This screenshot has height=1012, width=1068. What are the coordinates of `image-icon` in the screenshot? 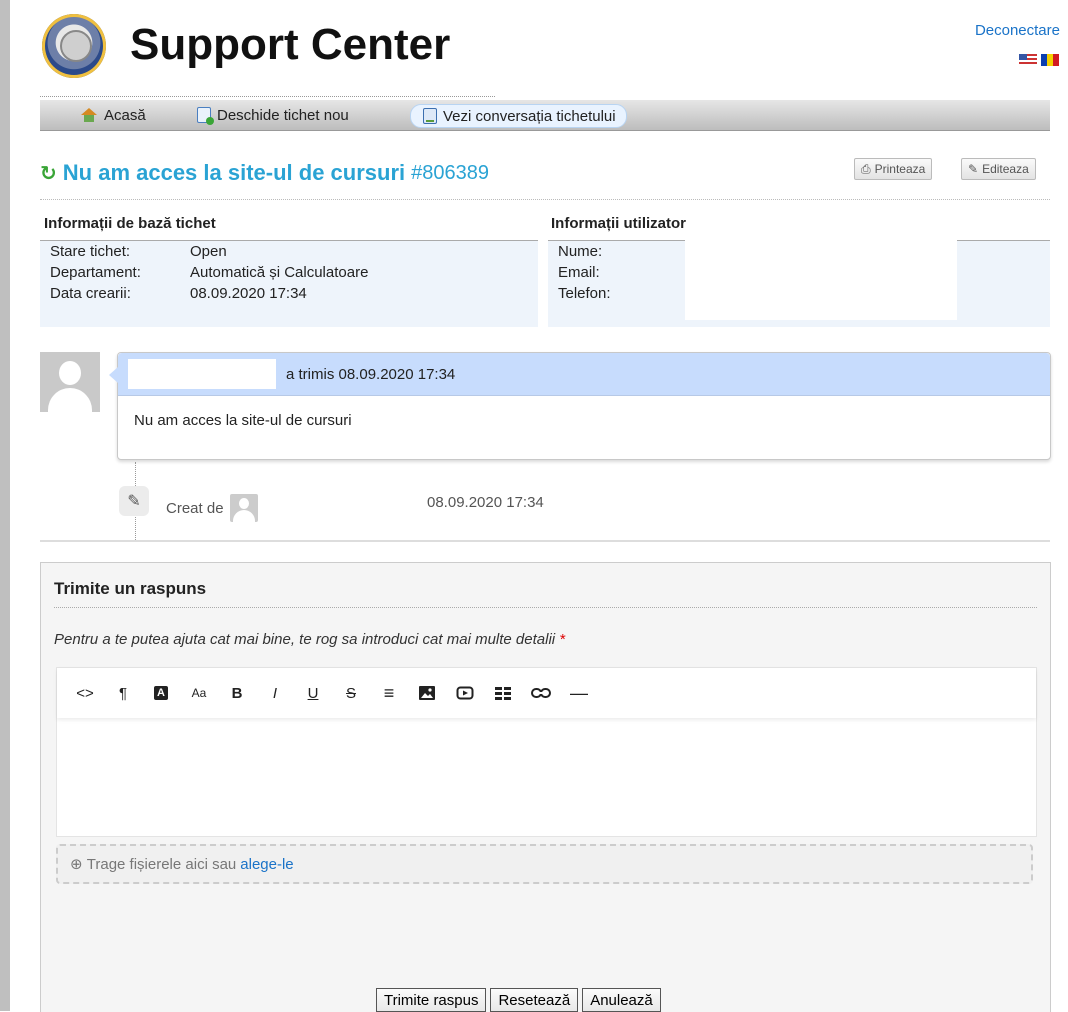 It's located at (427, 693).